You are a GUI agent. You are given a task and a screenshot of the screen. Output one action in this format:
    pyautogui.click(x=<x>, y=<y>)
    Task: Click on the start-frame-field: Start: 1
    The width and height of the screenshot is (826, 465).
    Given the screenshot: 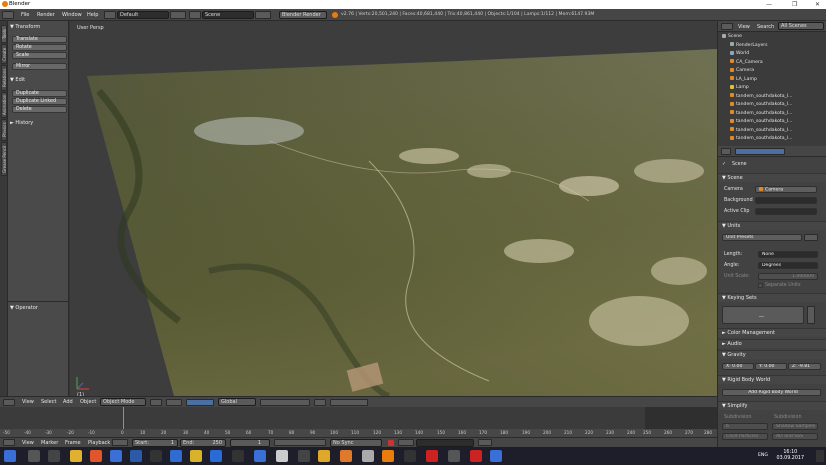 What is the action you would take?
    pyautogui.click(x=155, y=443)
    